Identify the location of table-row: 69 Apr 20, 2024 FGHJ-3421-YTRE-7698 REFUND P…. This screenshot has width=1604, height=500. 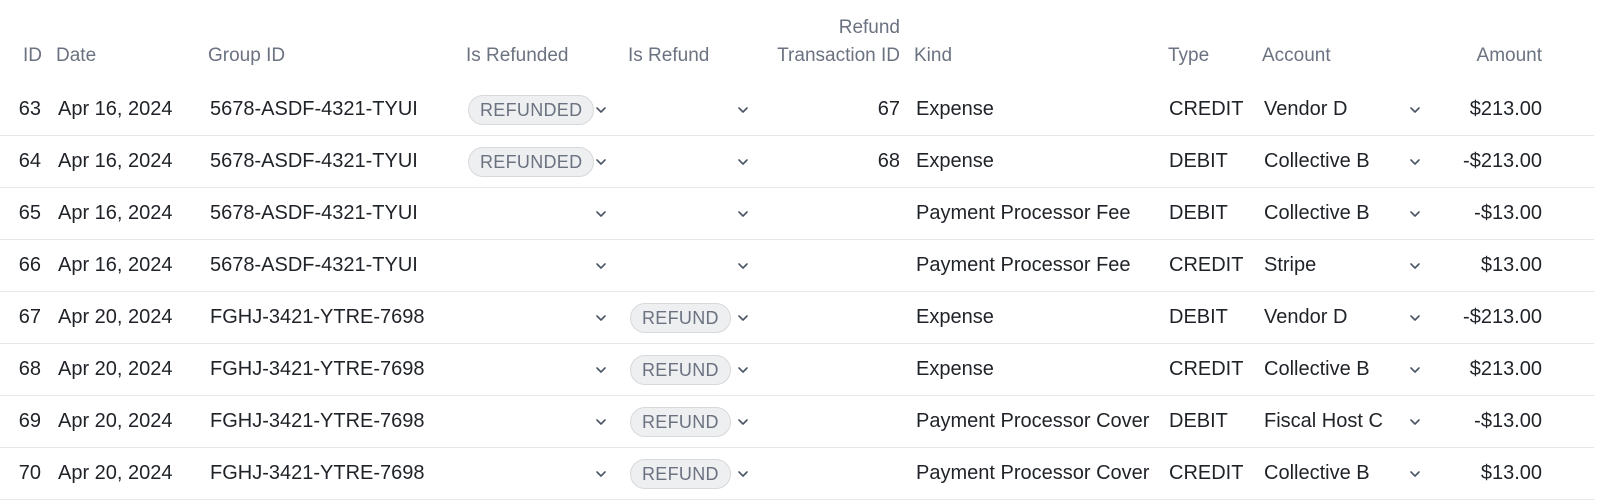
(797, 422).